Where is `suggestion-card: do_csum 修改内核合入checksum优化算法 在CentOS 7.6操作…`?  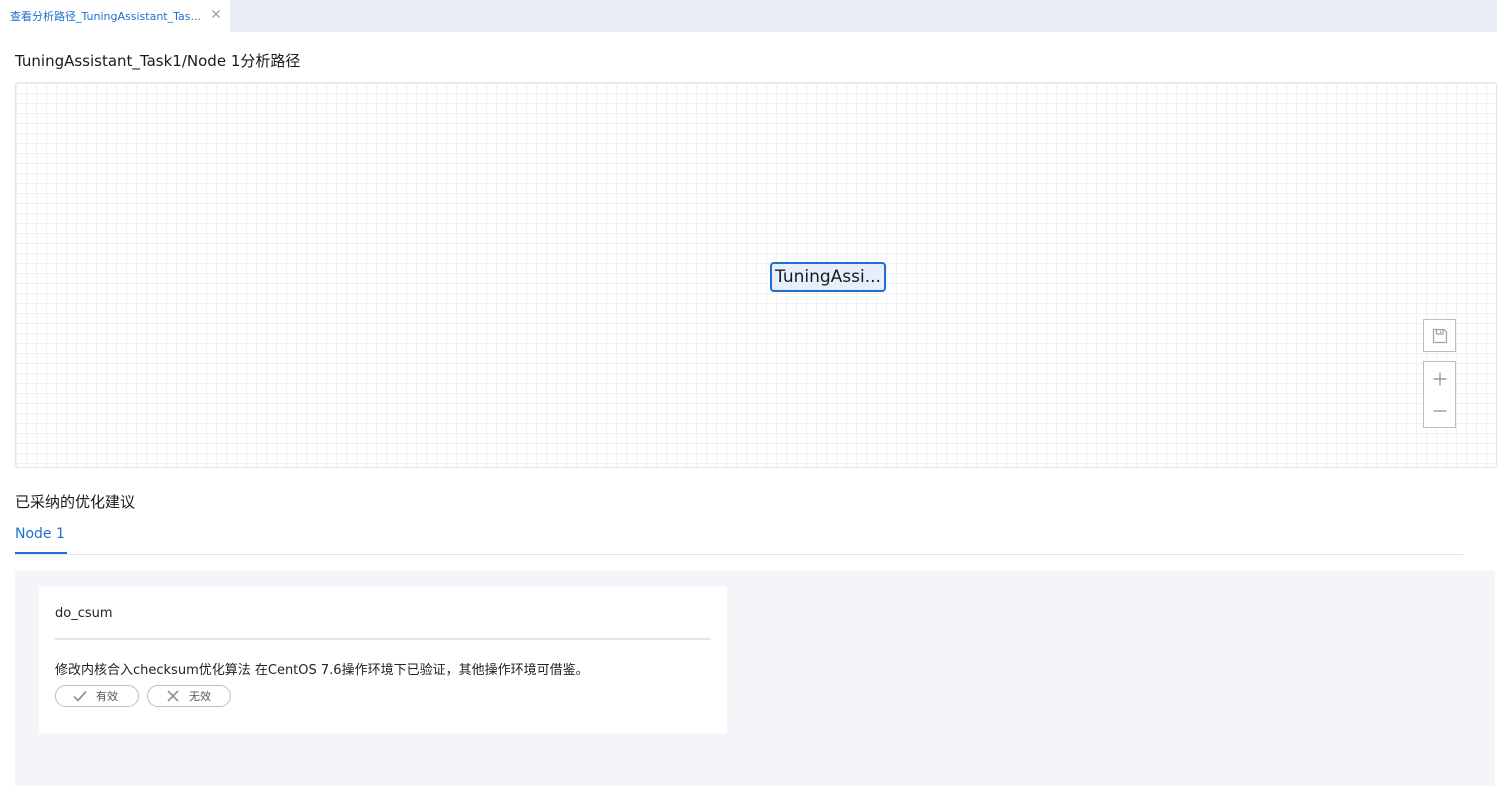
suggestion-card: do_csum 修改内核合入checksum优化算法 在CentOS 7.6操作… is located at coordinates (383, 660).